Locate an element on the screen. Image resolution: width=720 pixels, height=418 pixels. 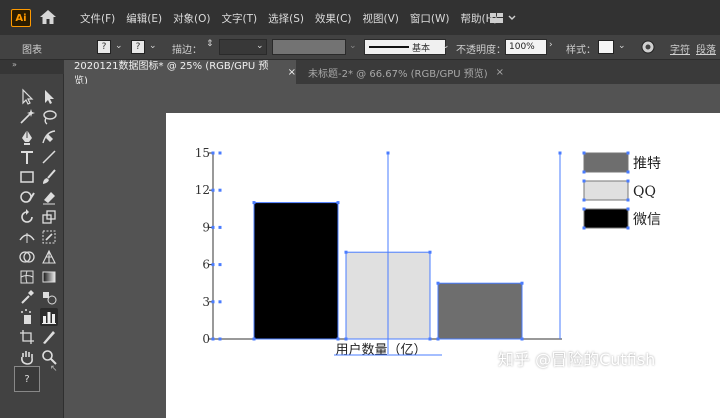
menu-file: 文件(F) is located at coordinates (97, 18).